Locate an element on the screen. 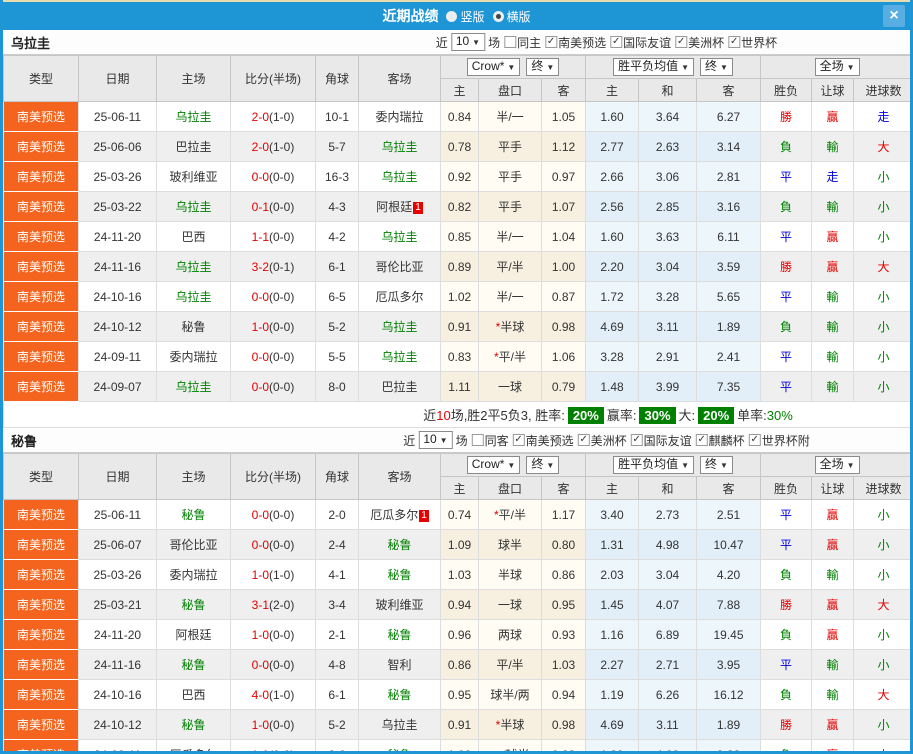  date-cell: 24-10-12 is located at coordinates (117, 724).